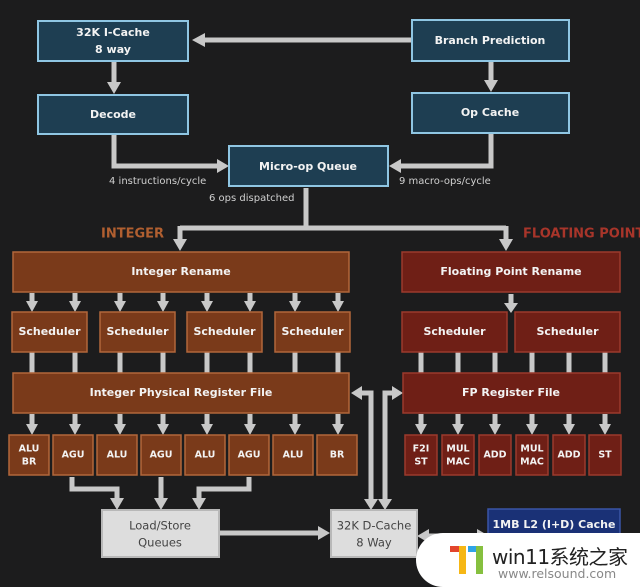 This screenshot has width=640, height=587. What do you see at coordinates (528, 560) in the screenshot?
I see `watermark-badge: win11系统之家 www.relsound.com` at bounding box center [528, 560].